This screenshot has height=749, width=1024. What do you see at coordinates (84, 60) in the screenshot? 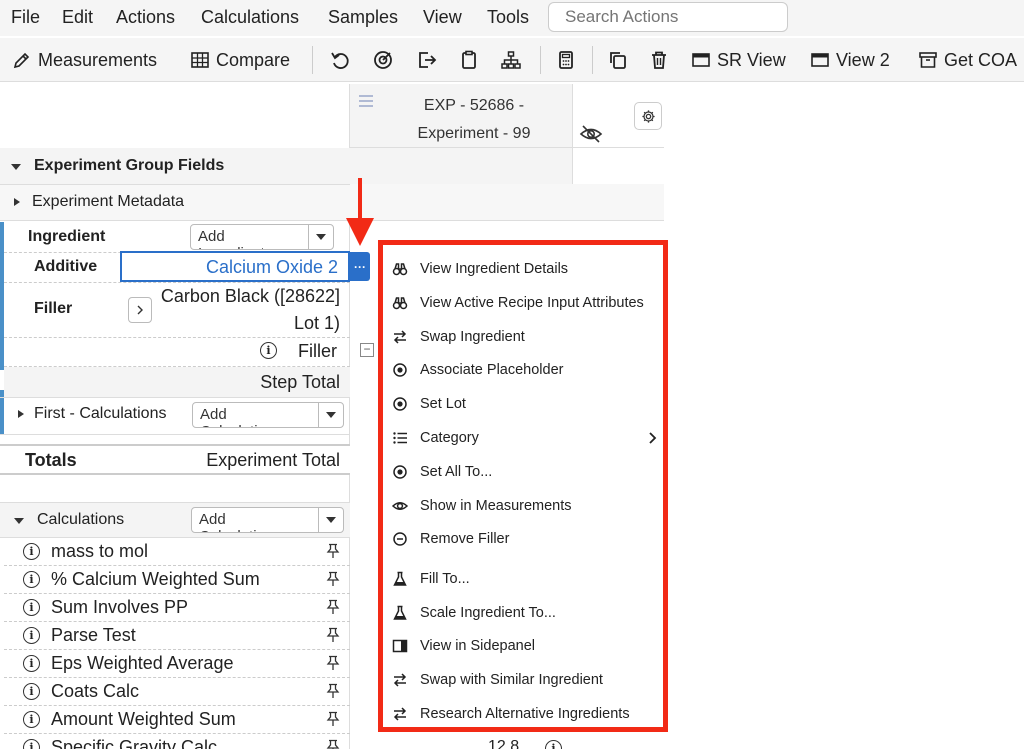
I see `measurements-button: Measurements` at bounding box center [84, 60].